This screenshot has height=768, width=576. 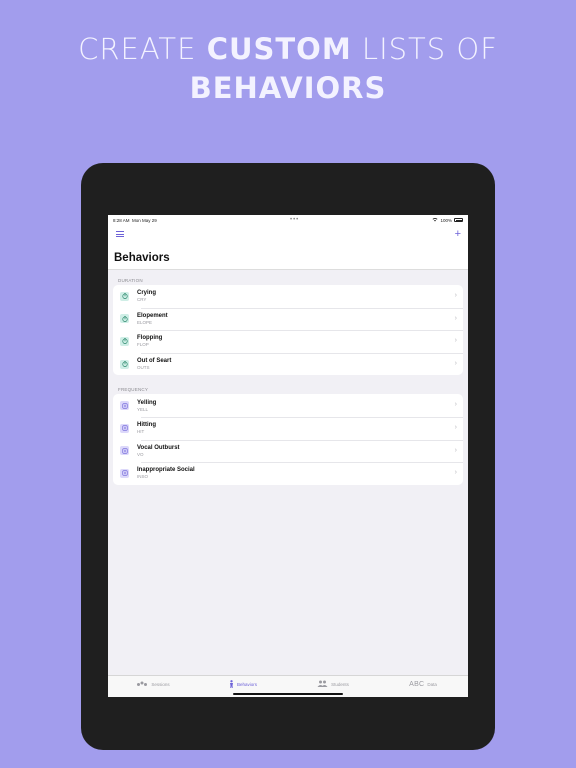 What do you see at coordinates (288, 428) in the screenshot?
I see `list-item: Hitting HIT ›` at bounding box center [288, 428].